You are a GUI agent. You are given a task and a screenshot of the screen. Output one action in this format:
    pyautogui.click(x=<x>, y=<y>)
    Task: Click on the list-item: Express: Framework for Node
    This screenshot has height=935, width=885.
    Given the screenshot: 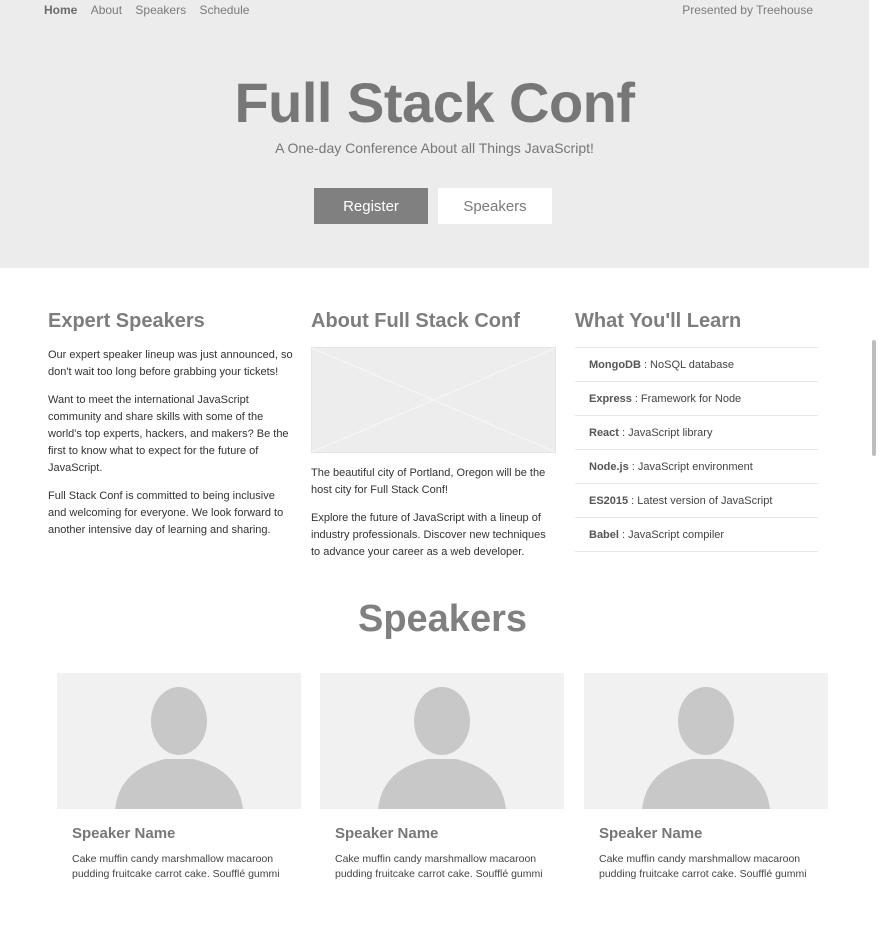 What is the action you would take?
    pyautogui.click(x=696, y=399)
    